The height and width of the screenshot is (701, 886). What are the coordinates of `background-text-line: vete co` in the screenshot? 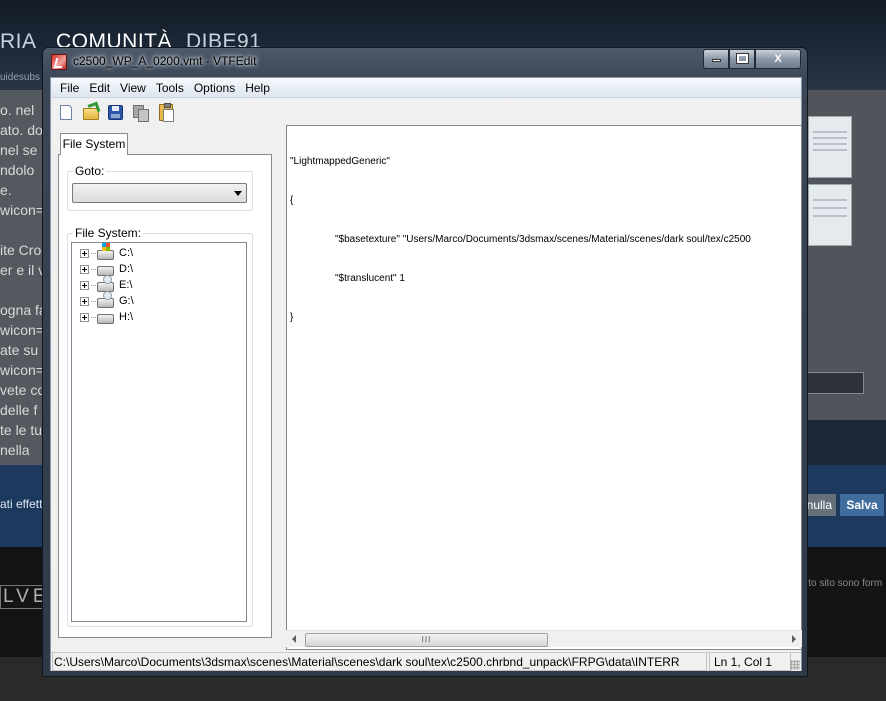 It's located at (22, 390).